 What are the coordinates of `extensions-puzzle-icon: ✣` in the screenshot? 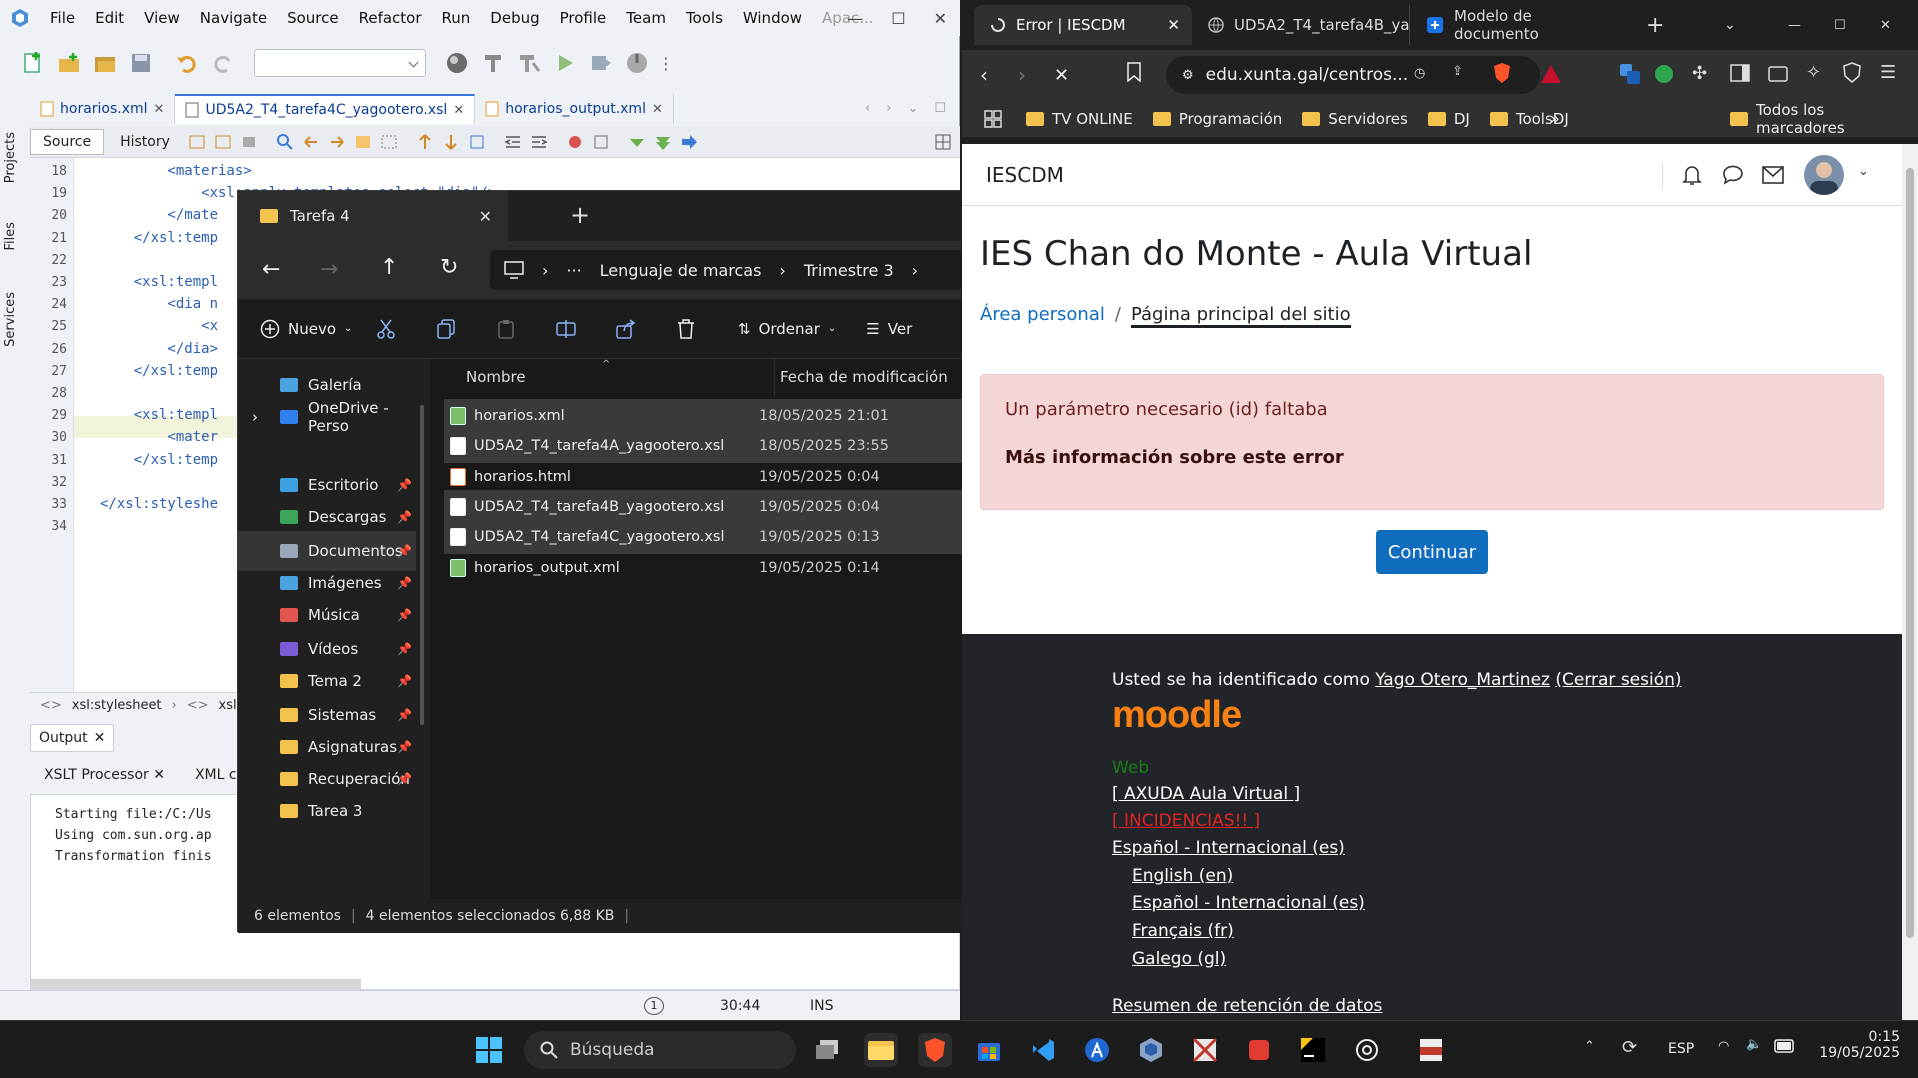 It's located at (1699, 73).